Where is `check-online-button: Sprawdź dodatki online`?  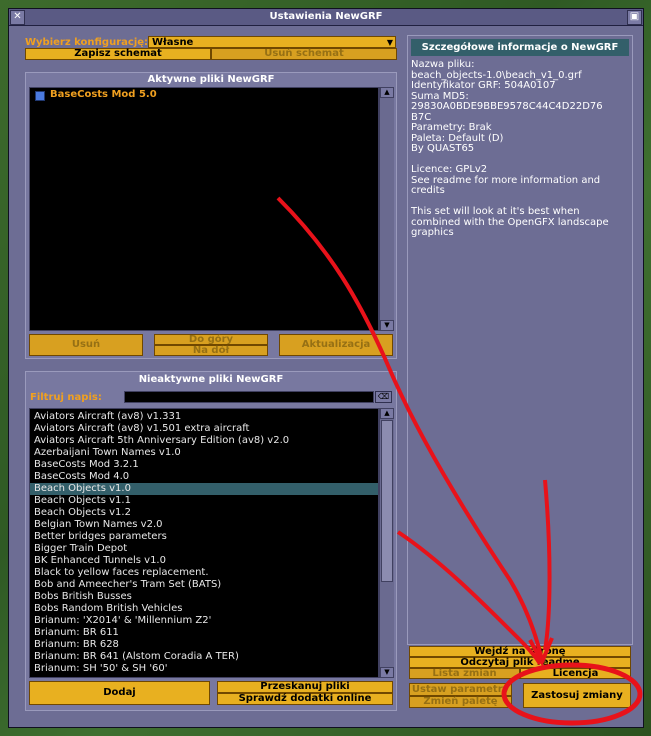 check-online-button: Sprawdź dodatki online is located at coordinates (305, 699).